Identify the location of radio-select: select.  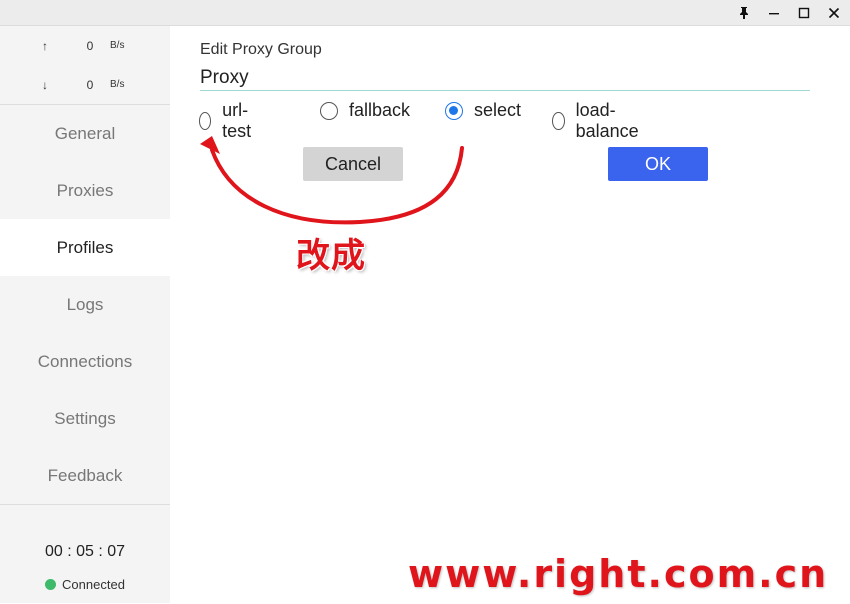
(483, 110).